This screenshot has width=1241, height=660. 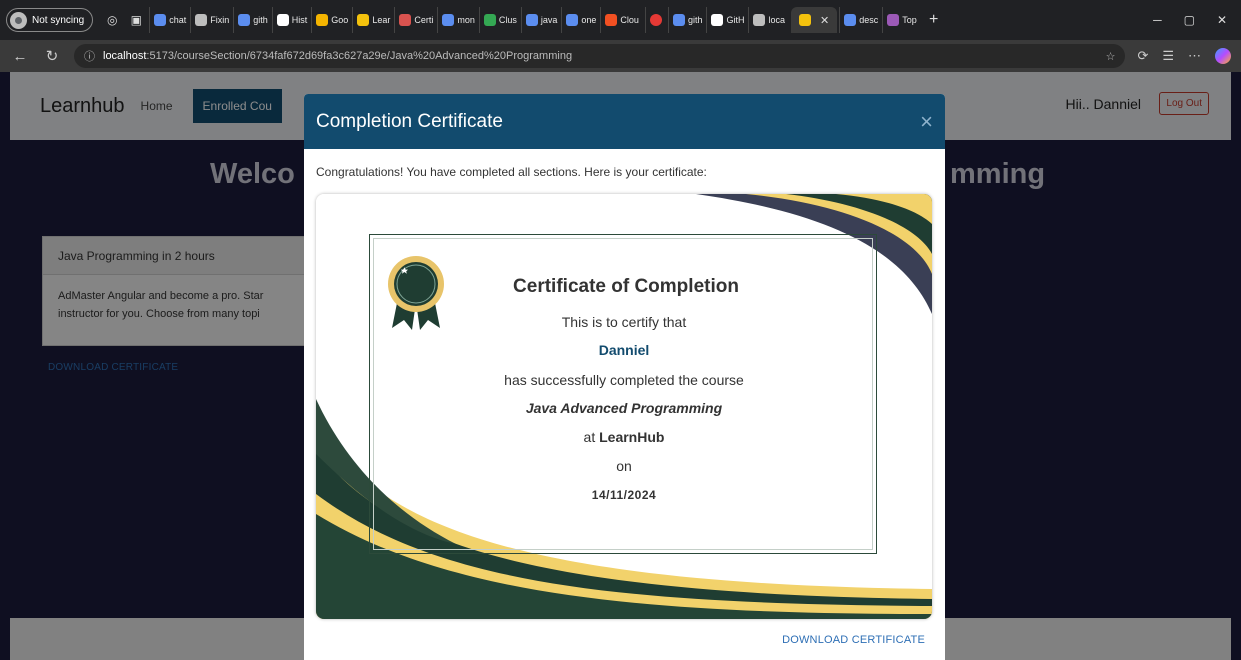 What do you see at coordinates (466, 20) in the screenshot?
I see `tab-label: mon` at bounding box center [466, 20].